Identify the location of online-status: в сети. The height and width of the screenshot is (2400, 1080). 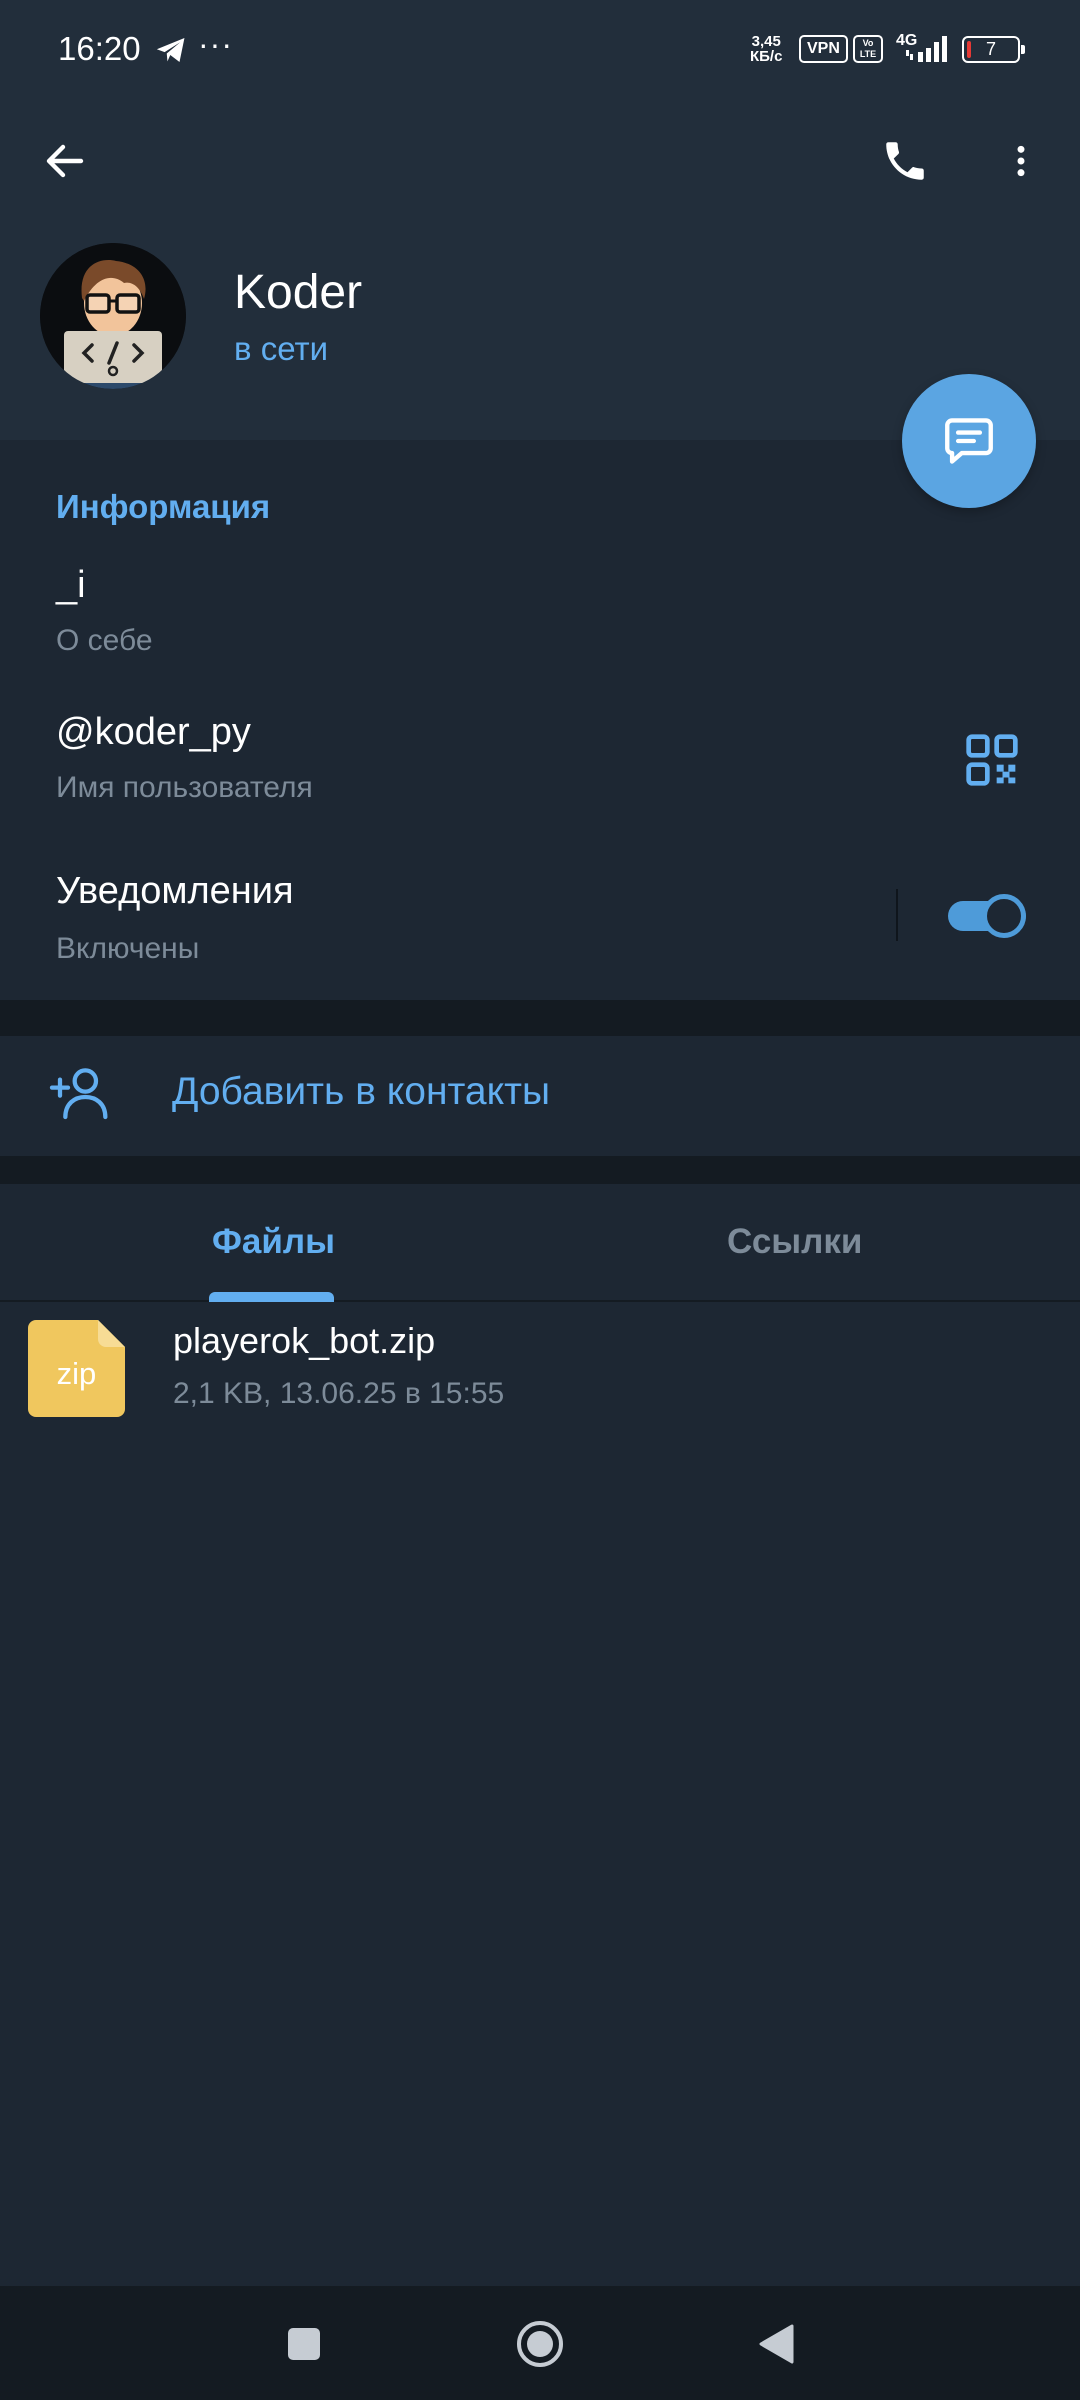
(281, 348).